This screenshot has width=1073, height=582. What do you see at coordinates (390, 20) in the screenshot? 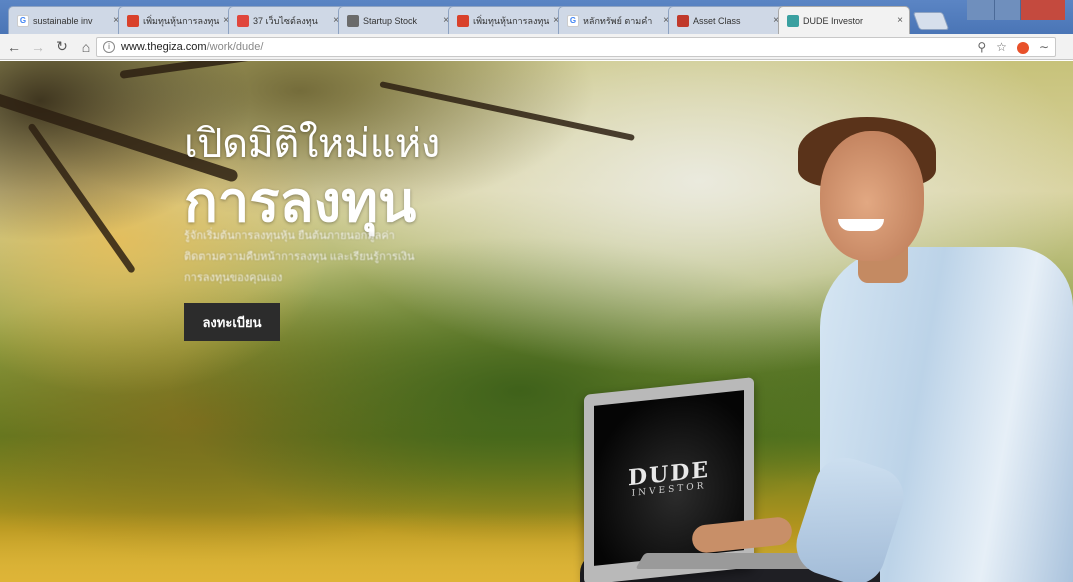
I see `tab-title: Startup Stock` at bounding box center [390, 20].